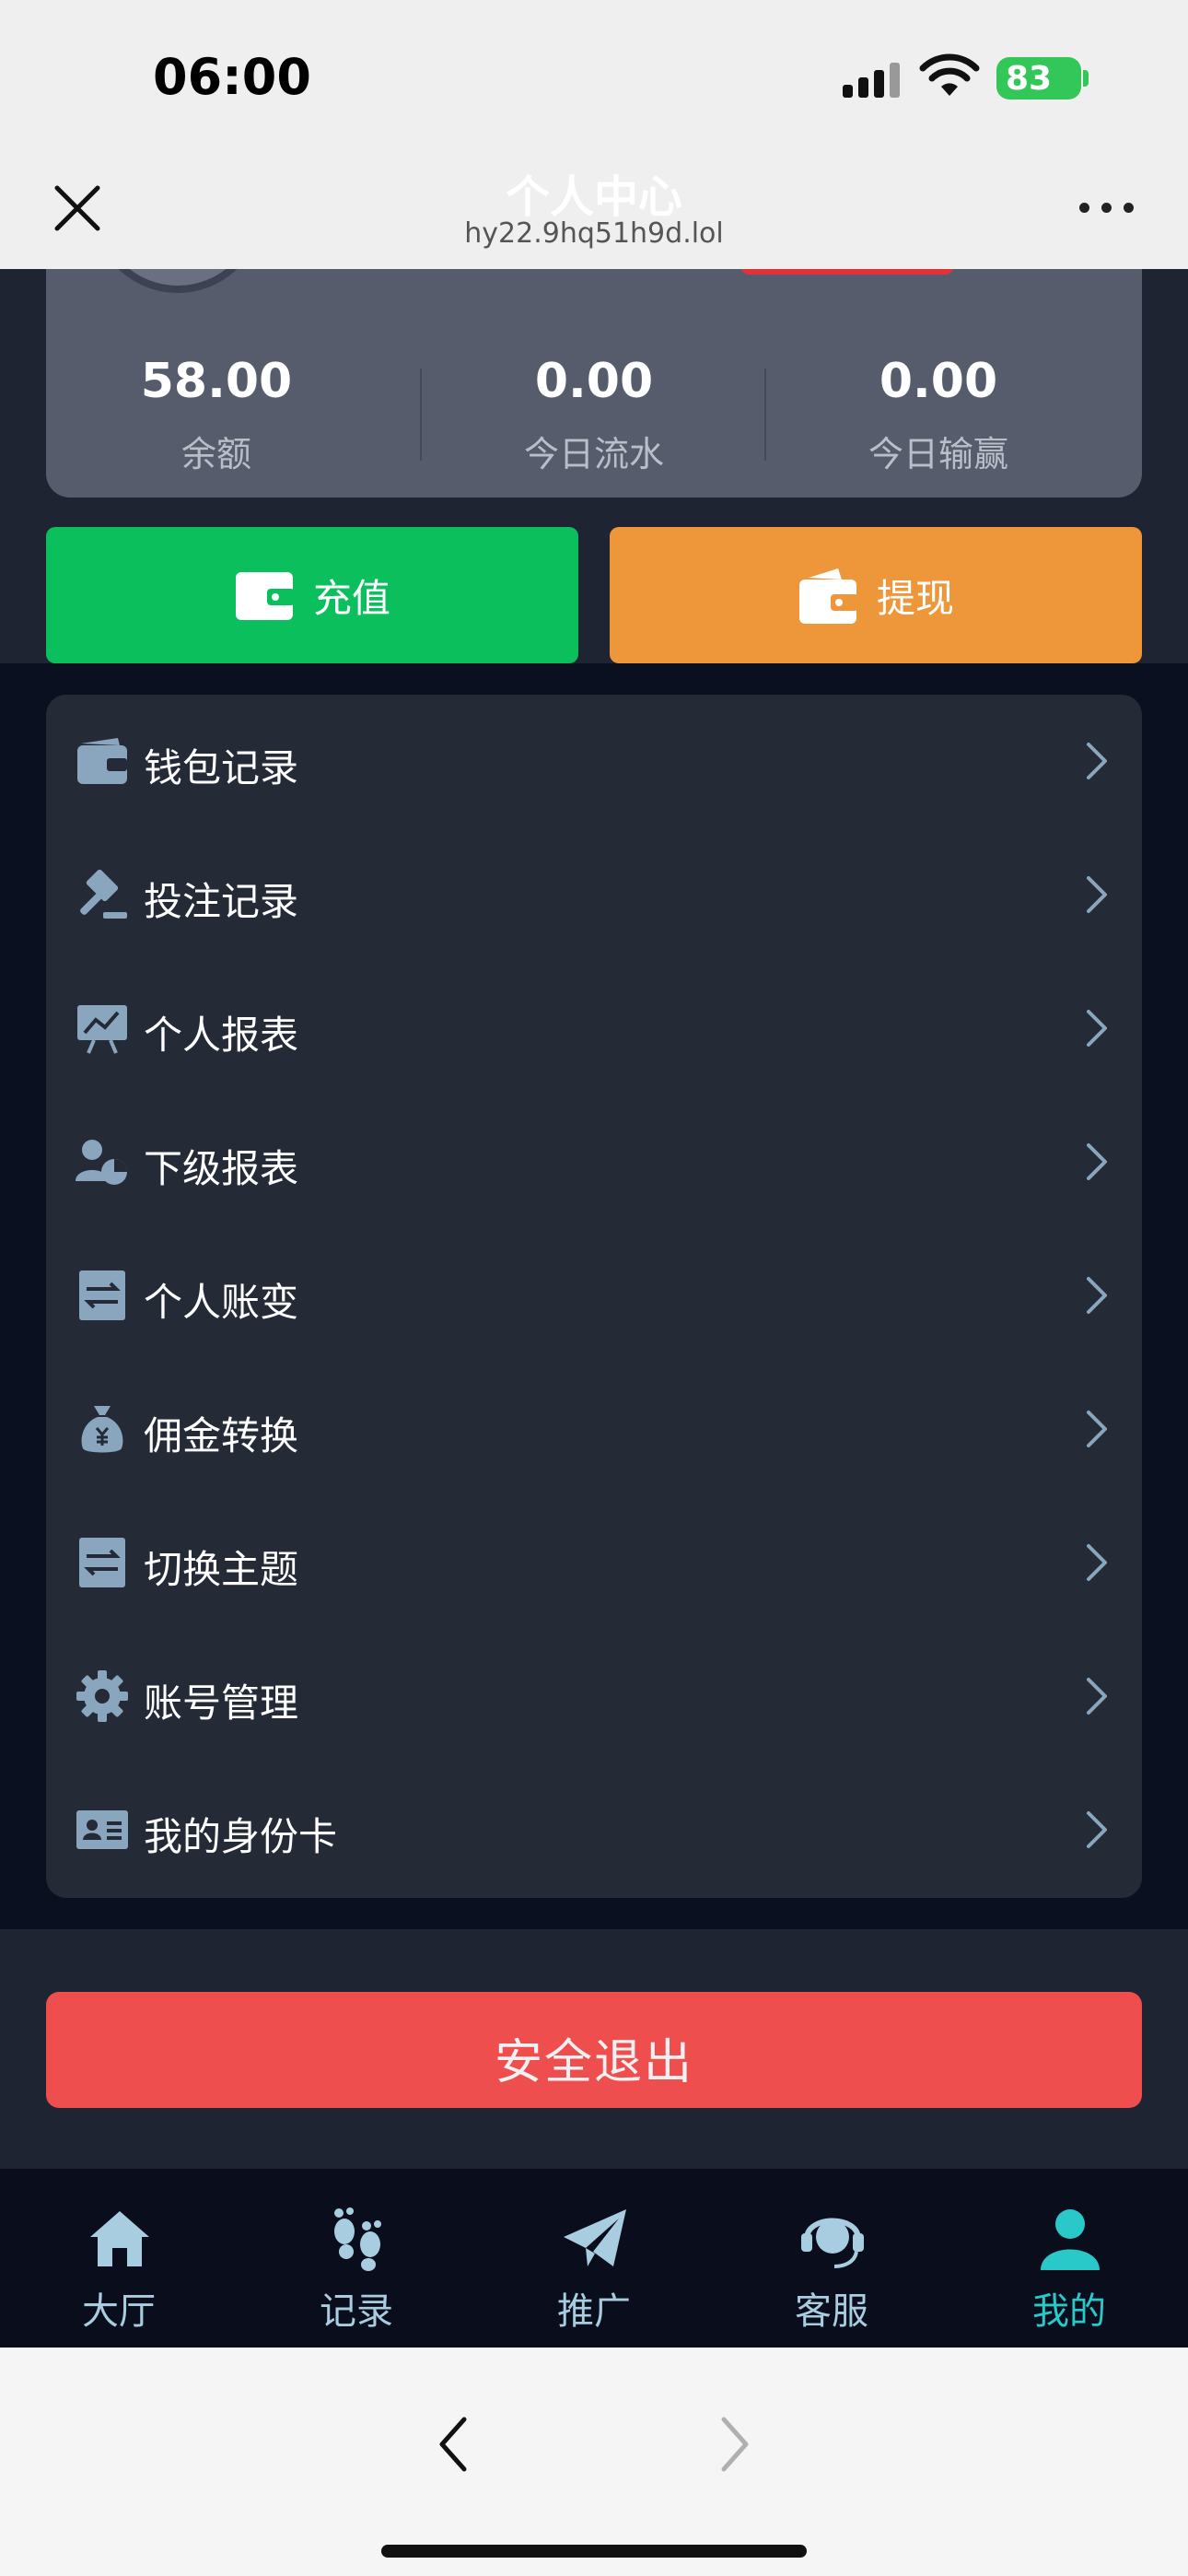  What do you see at coordinates (594, 895) in the screenshot?
I see `menu-item-bet-records: 投注记录` at bounding box center [594, 895].